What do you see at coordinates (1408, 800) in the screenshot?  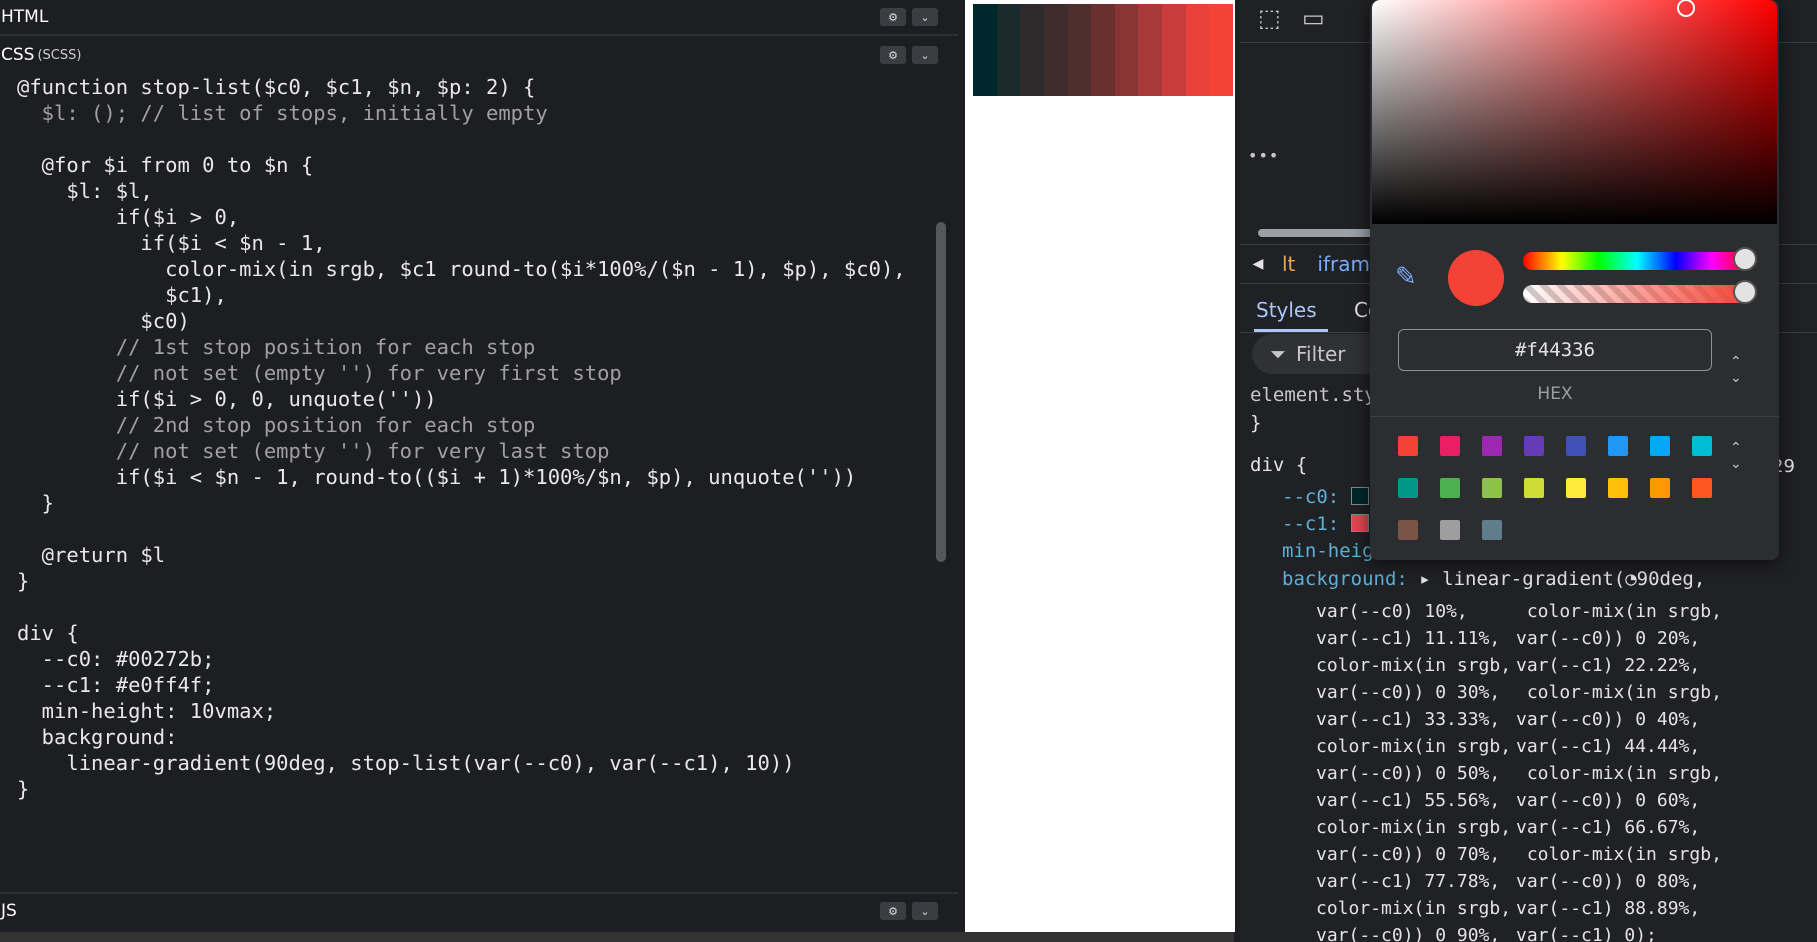 I see `gradient-value-token: var(--c1) 55.56%,` at bounding box center [1408, 800].